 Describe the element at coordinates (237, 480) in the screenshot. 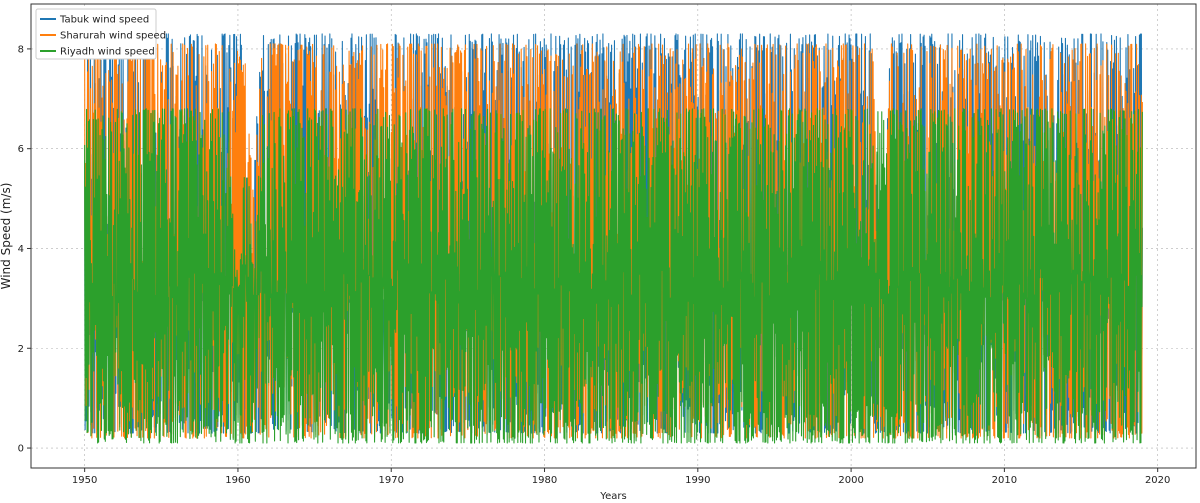

I see `x-tick-label: 1960` at that location.